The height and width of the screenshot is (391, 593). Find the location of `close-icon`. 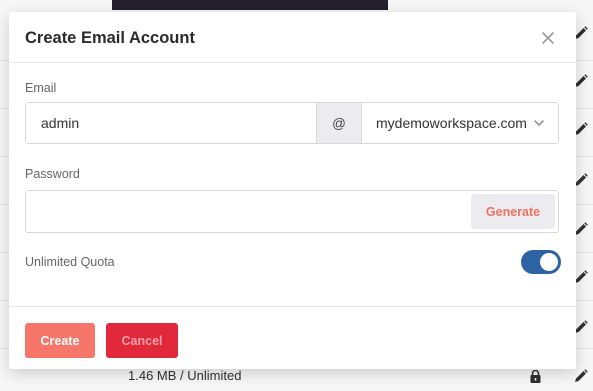

close-icon is located at coordinates (548, 38).